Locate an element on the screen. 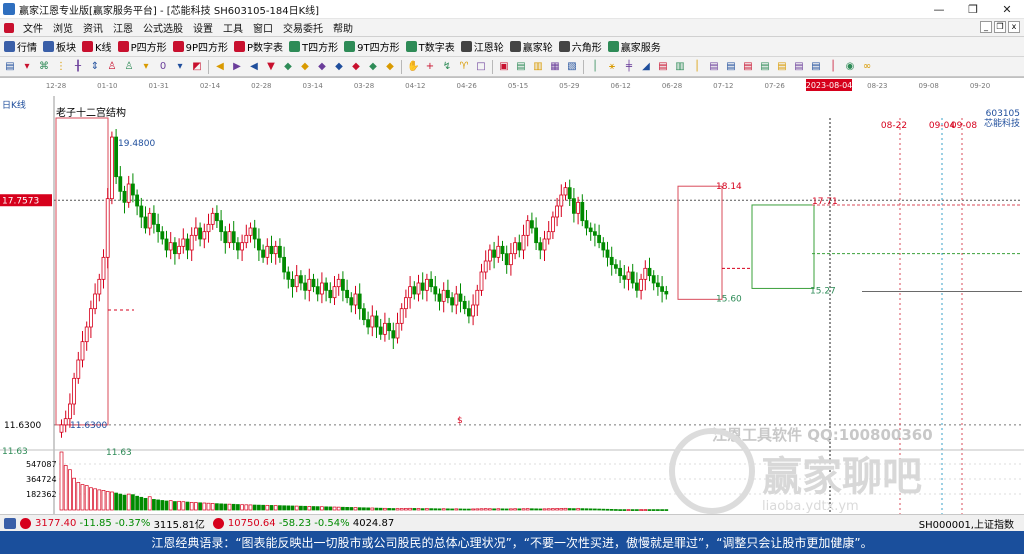 The image size is (1024, 554). toolbar-item-label: 行情 is located at coordinates (27, 48).